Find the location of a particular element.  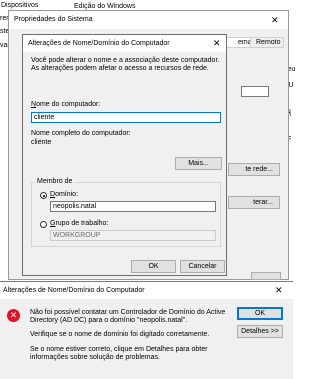

name-change-close-icon: ✕ is located at coordinates (217, 43).